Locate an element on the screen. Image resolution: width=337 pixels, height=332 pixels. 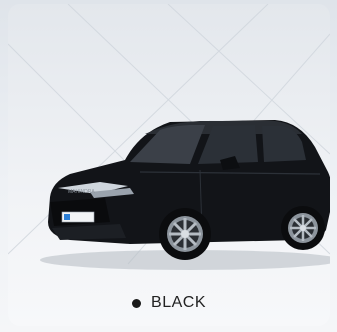
color-name: BLACK is located at coordinates (178, 302).